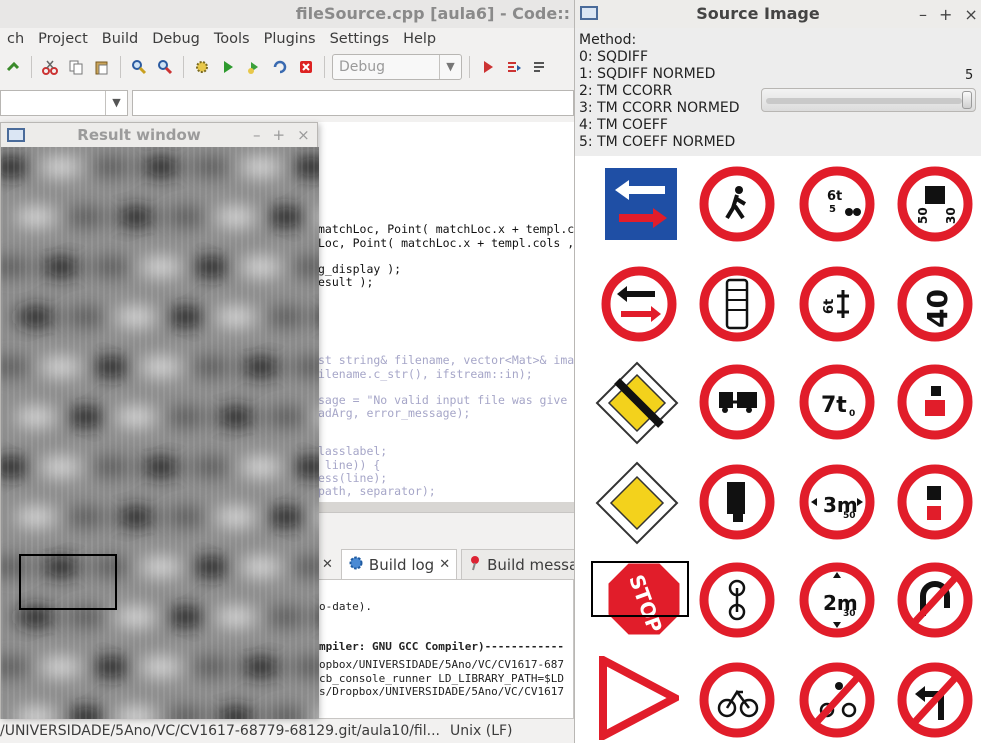  Describe the element at coordinates (419, 39) in the screenshot. I see `menu-item-help: Help` at that location.